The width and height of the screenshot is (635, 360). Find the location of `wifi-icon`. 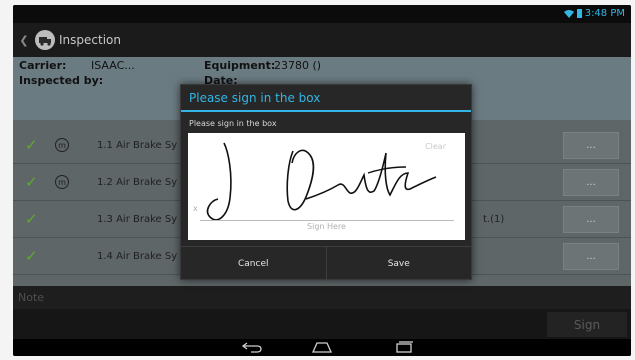

wifi-icon is located at coordinates (568, 13).